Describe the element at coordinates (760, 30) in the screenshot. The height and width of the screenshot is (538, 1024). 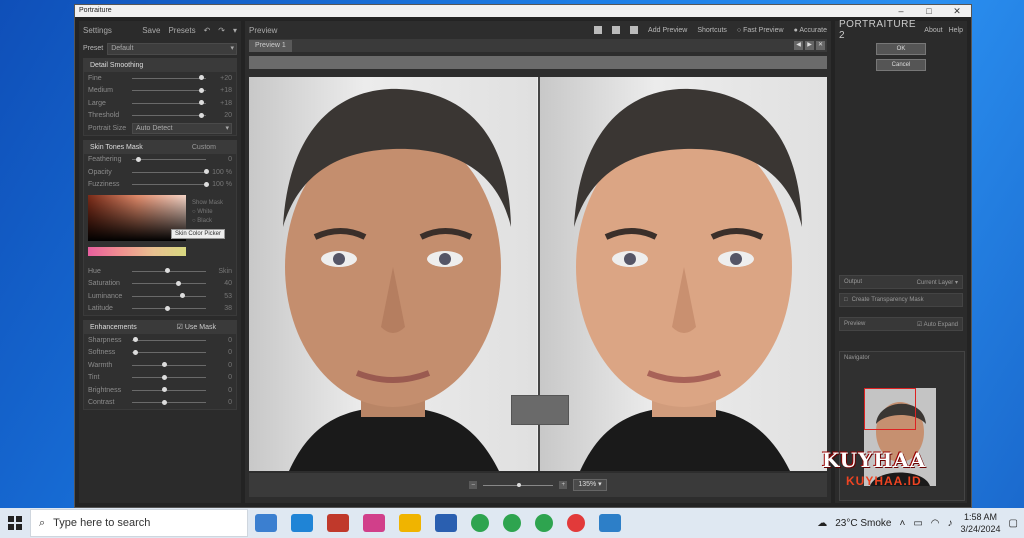
I see `fast-preview-radio: ○ Fast Preview` at that location.